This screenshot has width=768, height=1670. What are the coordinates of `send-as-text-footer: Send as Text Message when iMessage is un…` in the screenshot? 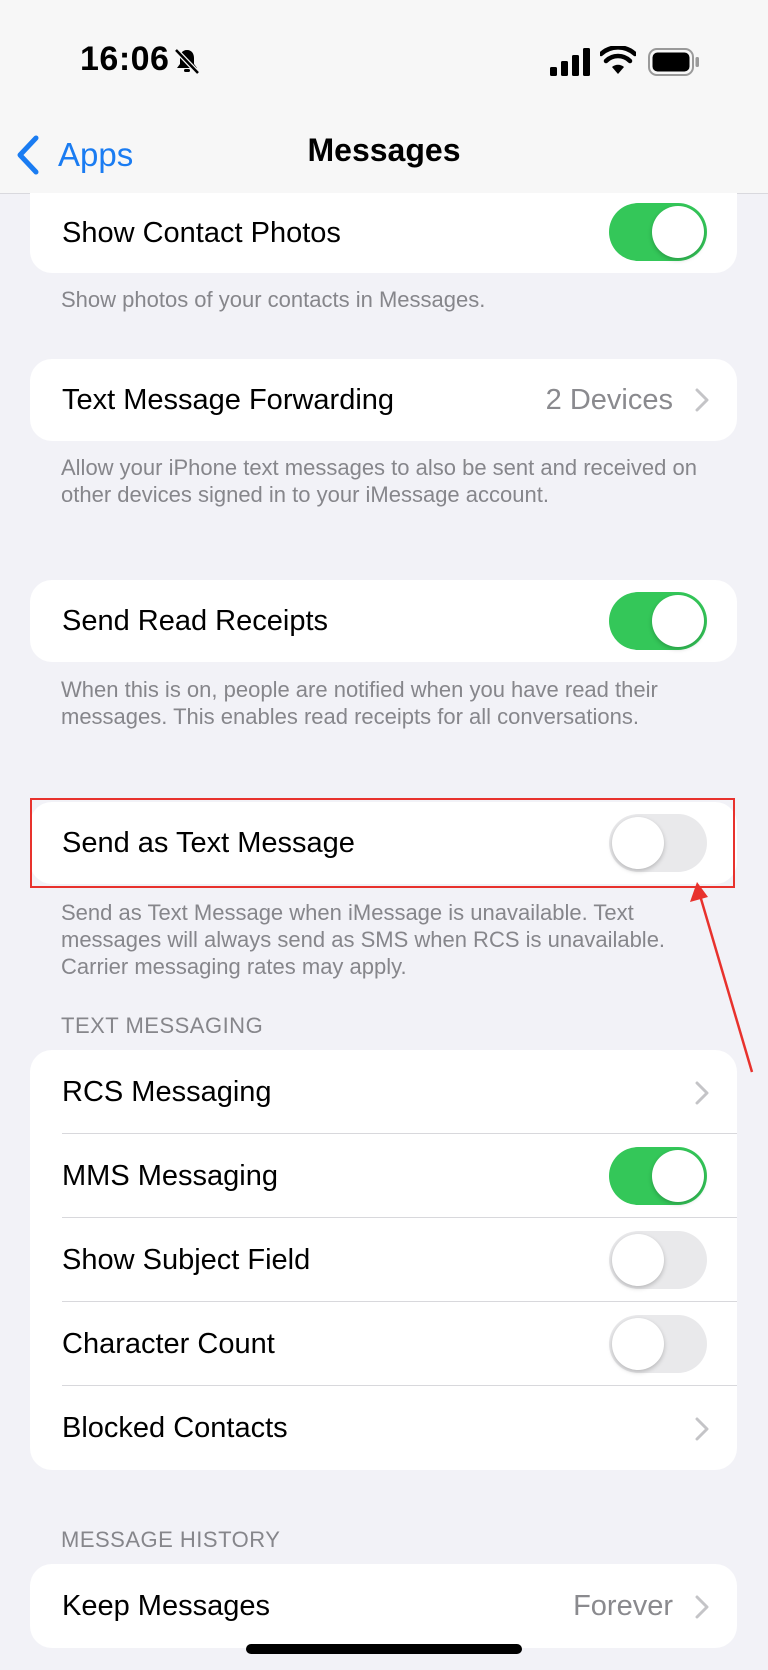 It's located at (363, 939).